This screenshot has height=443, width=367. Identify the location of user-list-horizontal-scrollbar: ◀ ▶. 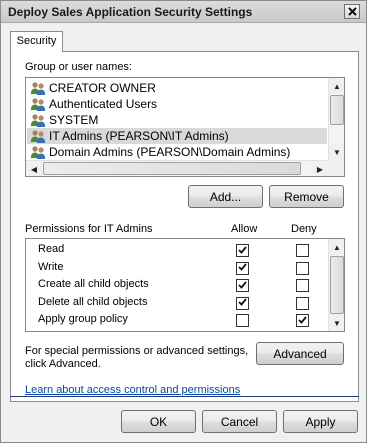
(177, 168).